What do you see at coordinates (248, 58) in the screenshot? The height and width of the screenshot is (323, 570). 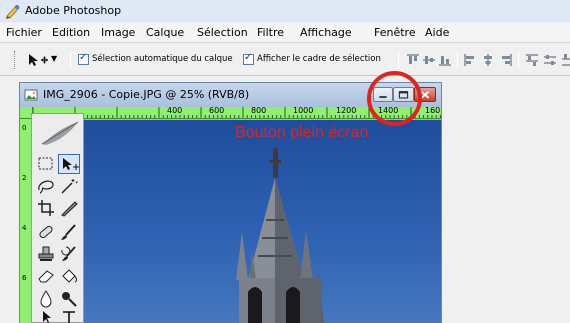 I see `show-bounds-checkbox` at bounding box center [248, 58].